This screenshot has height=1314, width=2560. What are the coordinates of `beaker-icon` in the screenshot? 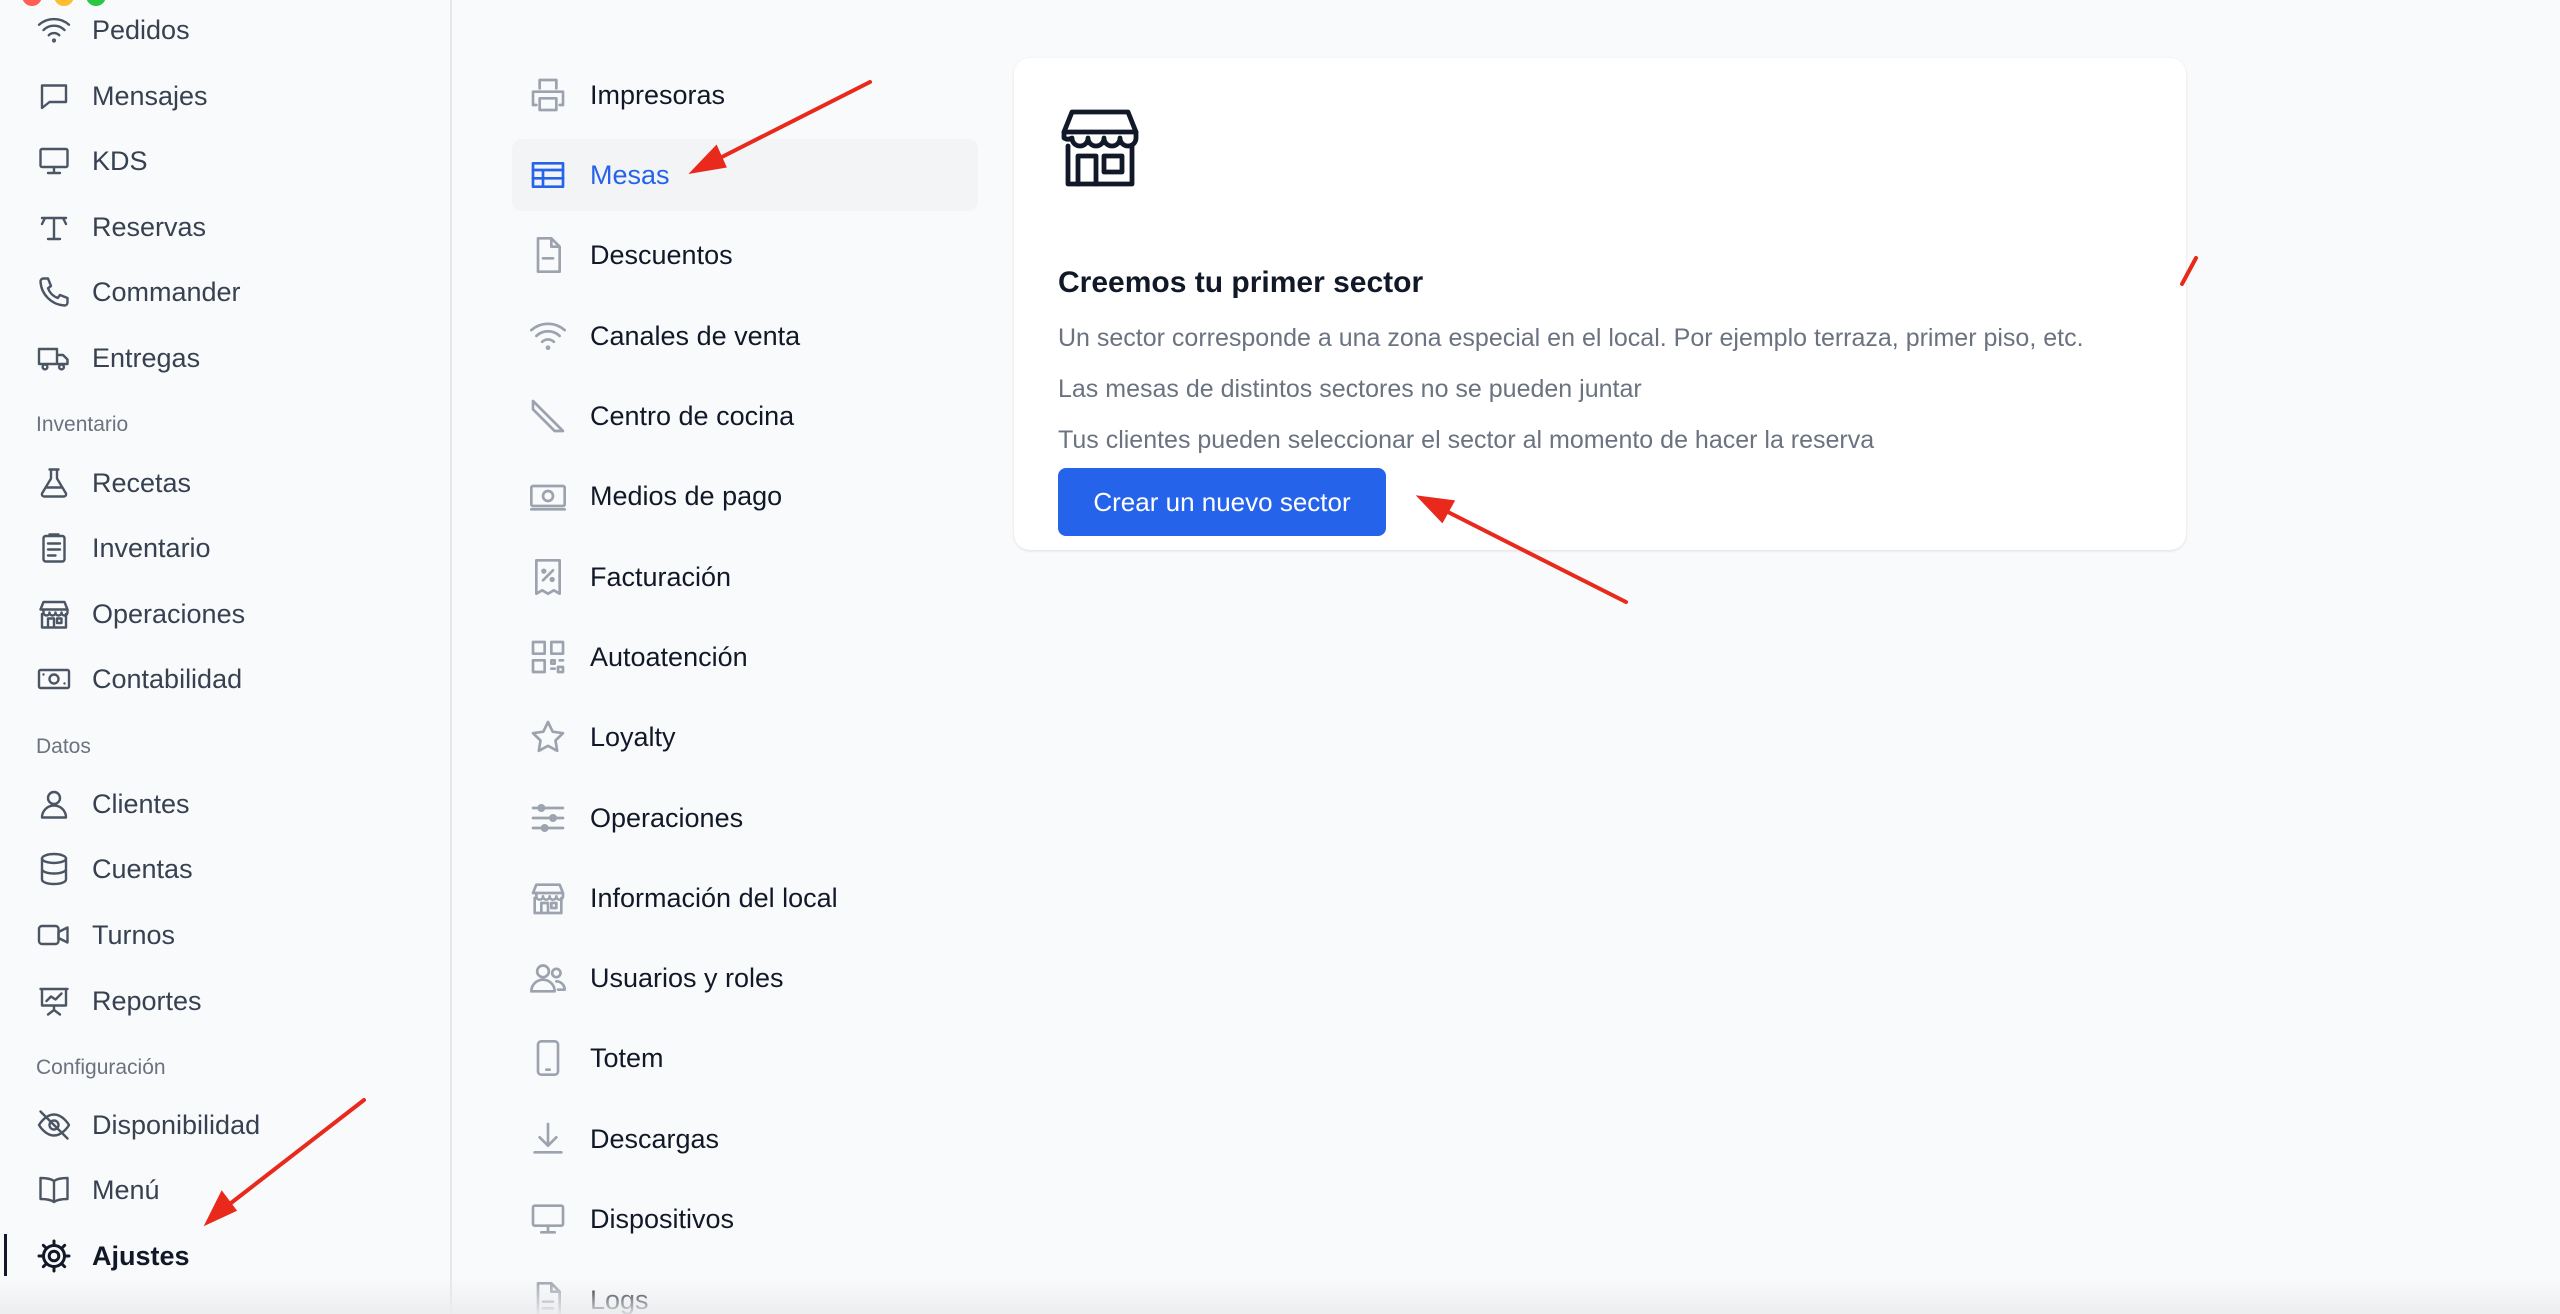 It's located at (54, 483).